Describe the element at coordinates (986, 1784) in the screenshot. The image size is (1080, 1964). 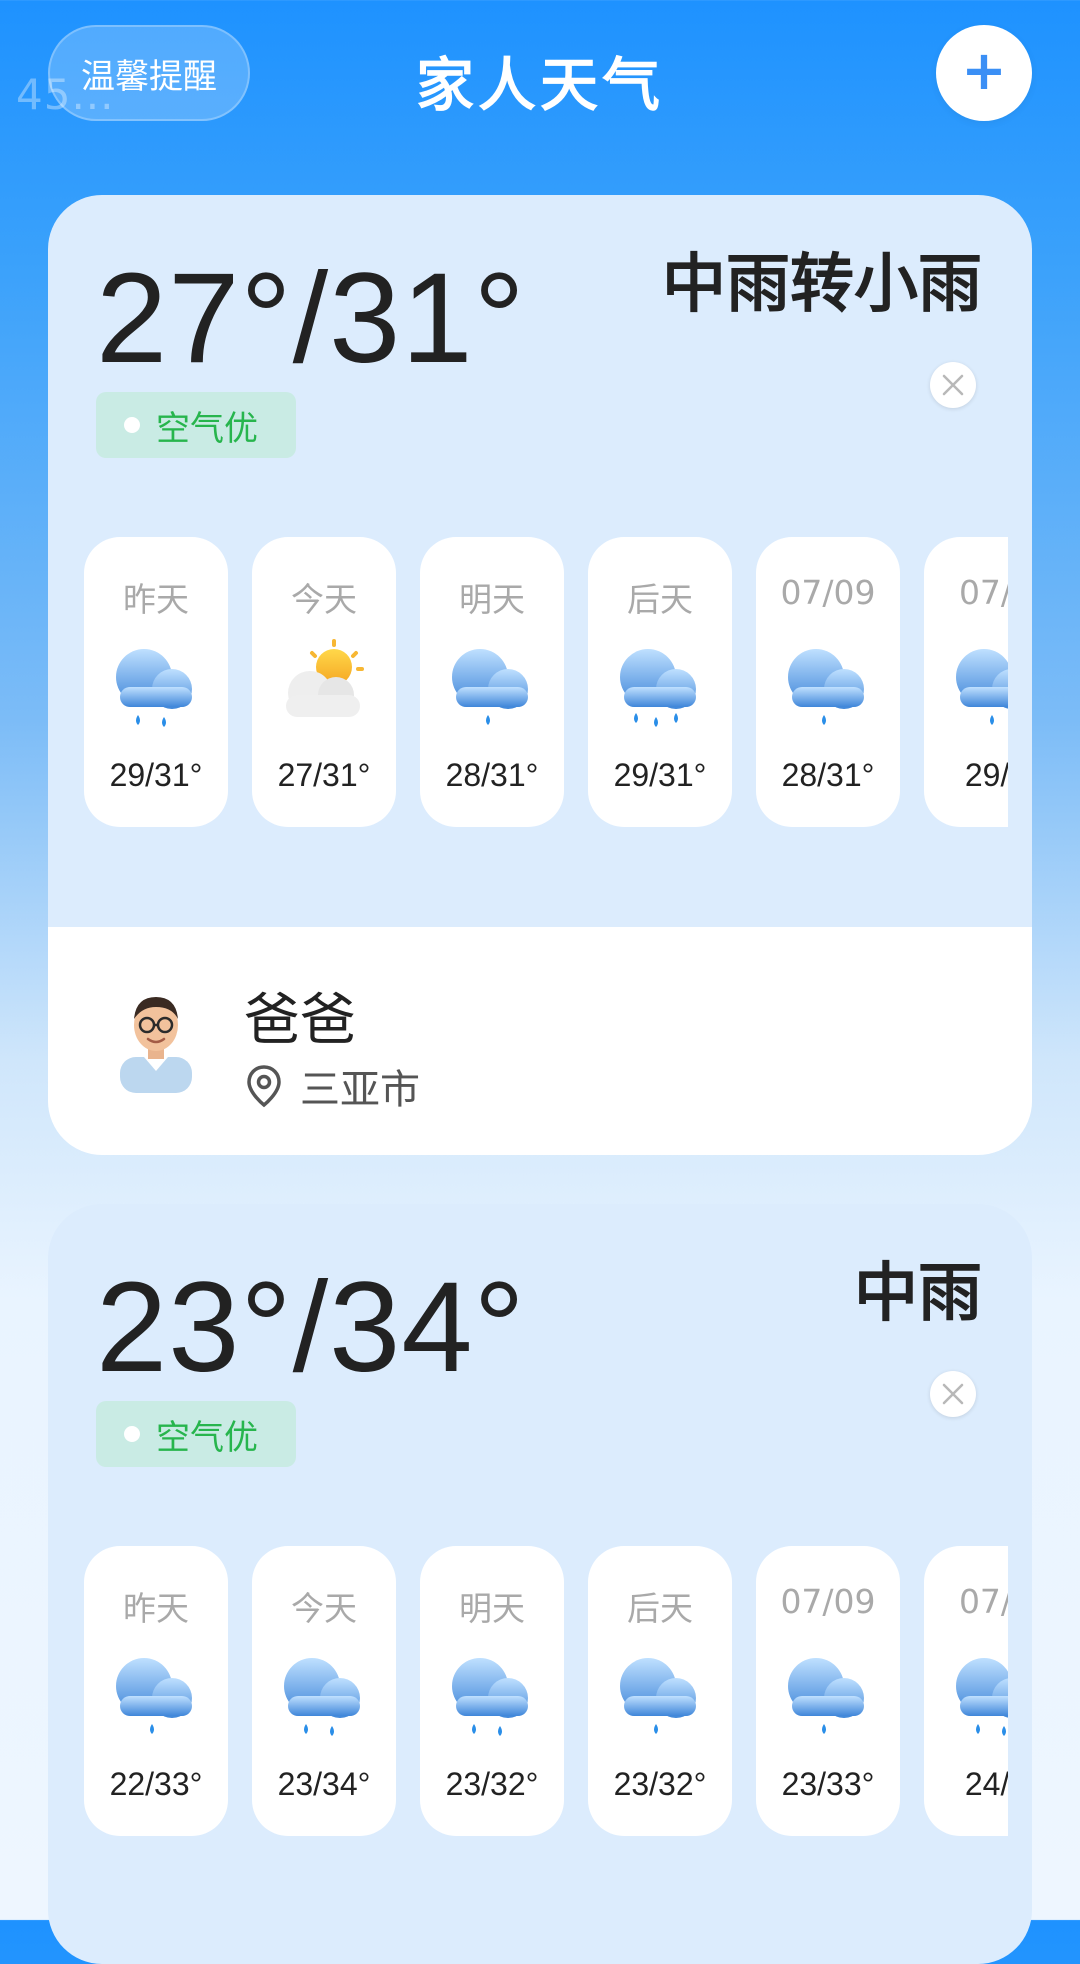
I see `forecast-day-temp: 24/3` at that location.